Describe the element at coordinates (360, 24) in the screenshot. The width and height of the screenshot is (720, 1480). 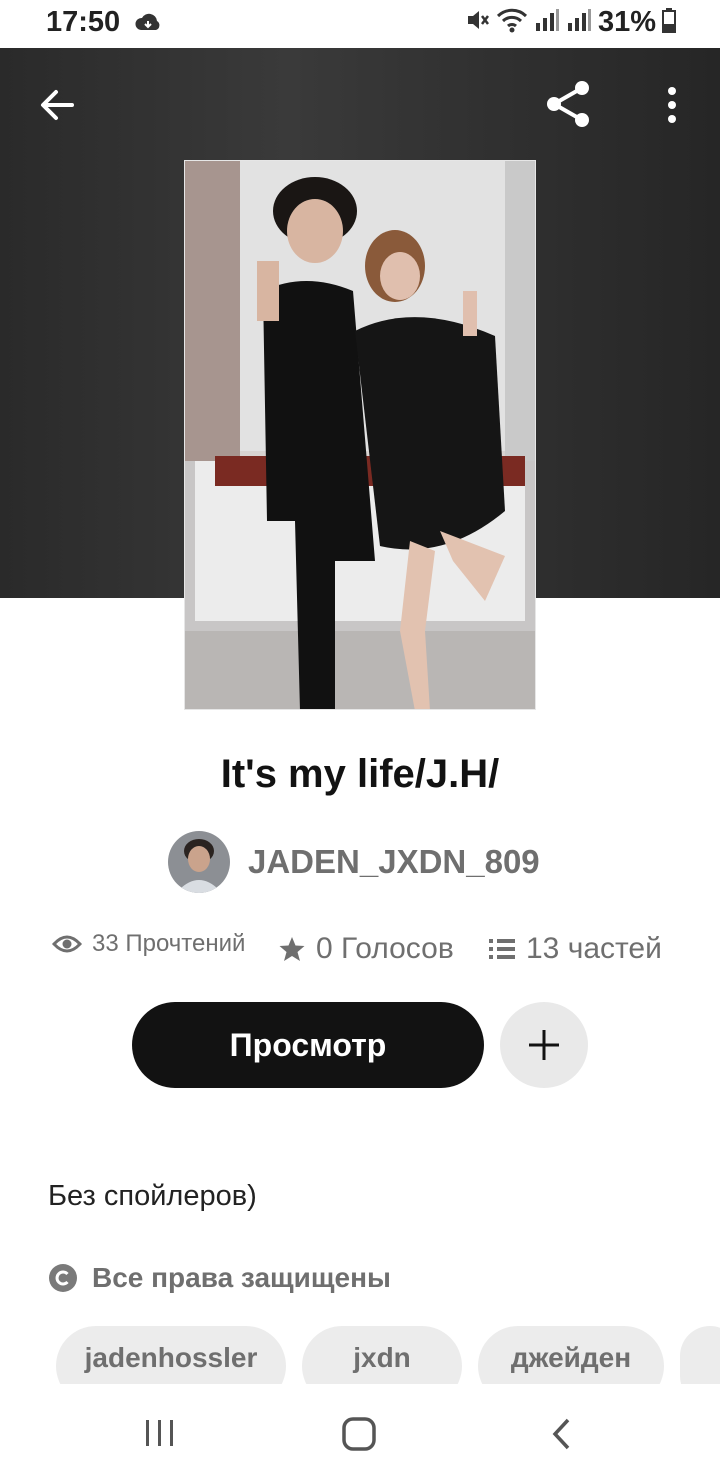
I see `status-bar: 17:50 31%` at that location.